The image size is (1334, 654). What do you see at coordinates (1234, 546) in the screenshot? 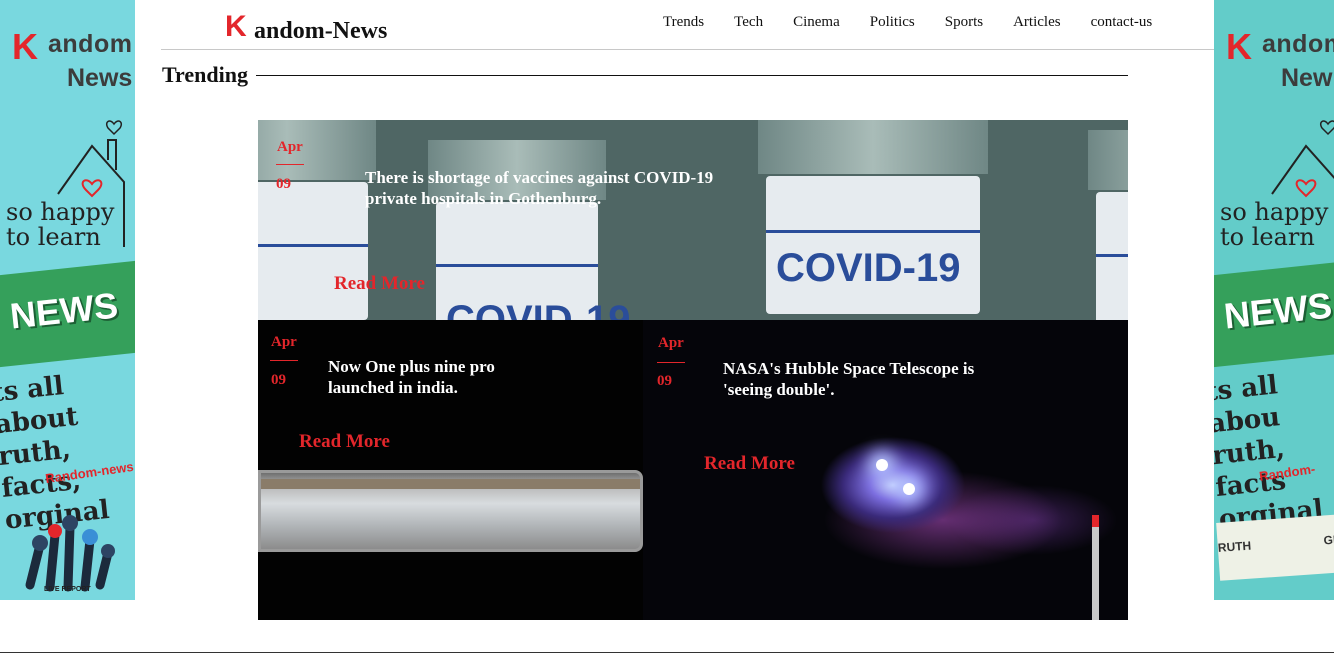
I see `ad-truth-left: RUTH` at bounding box center [1234, 546].